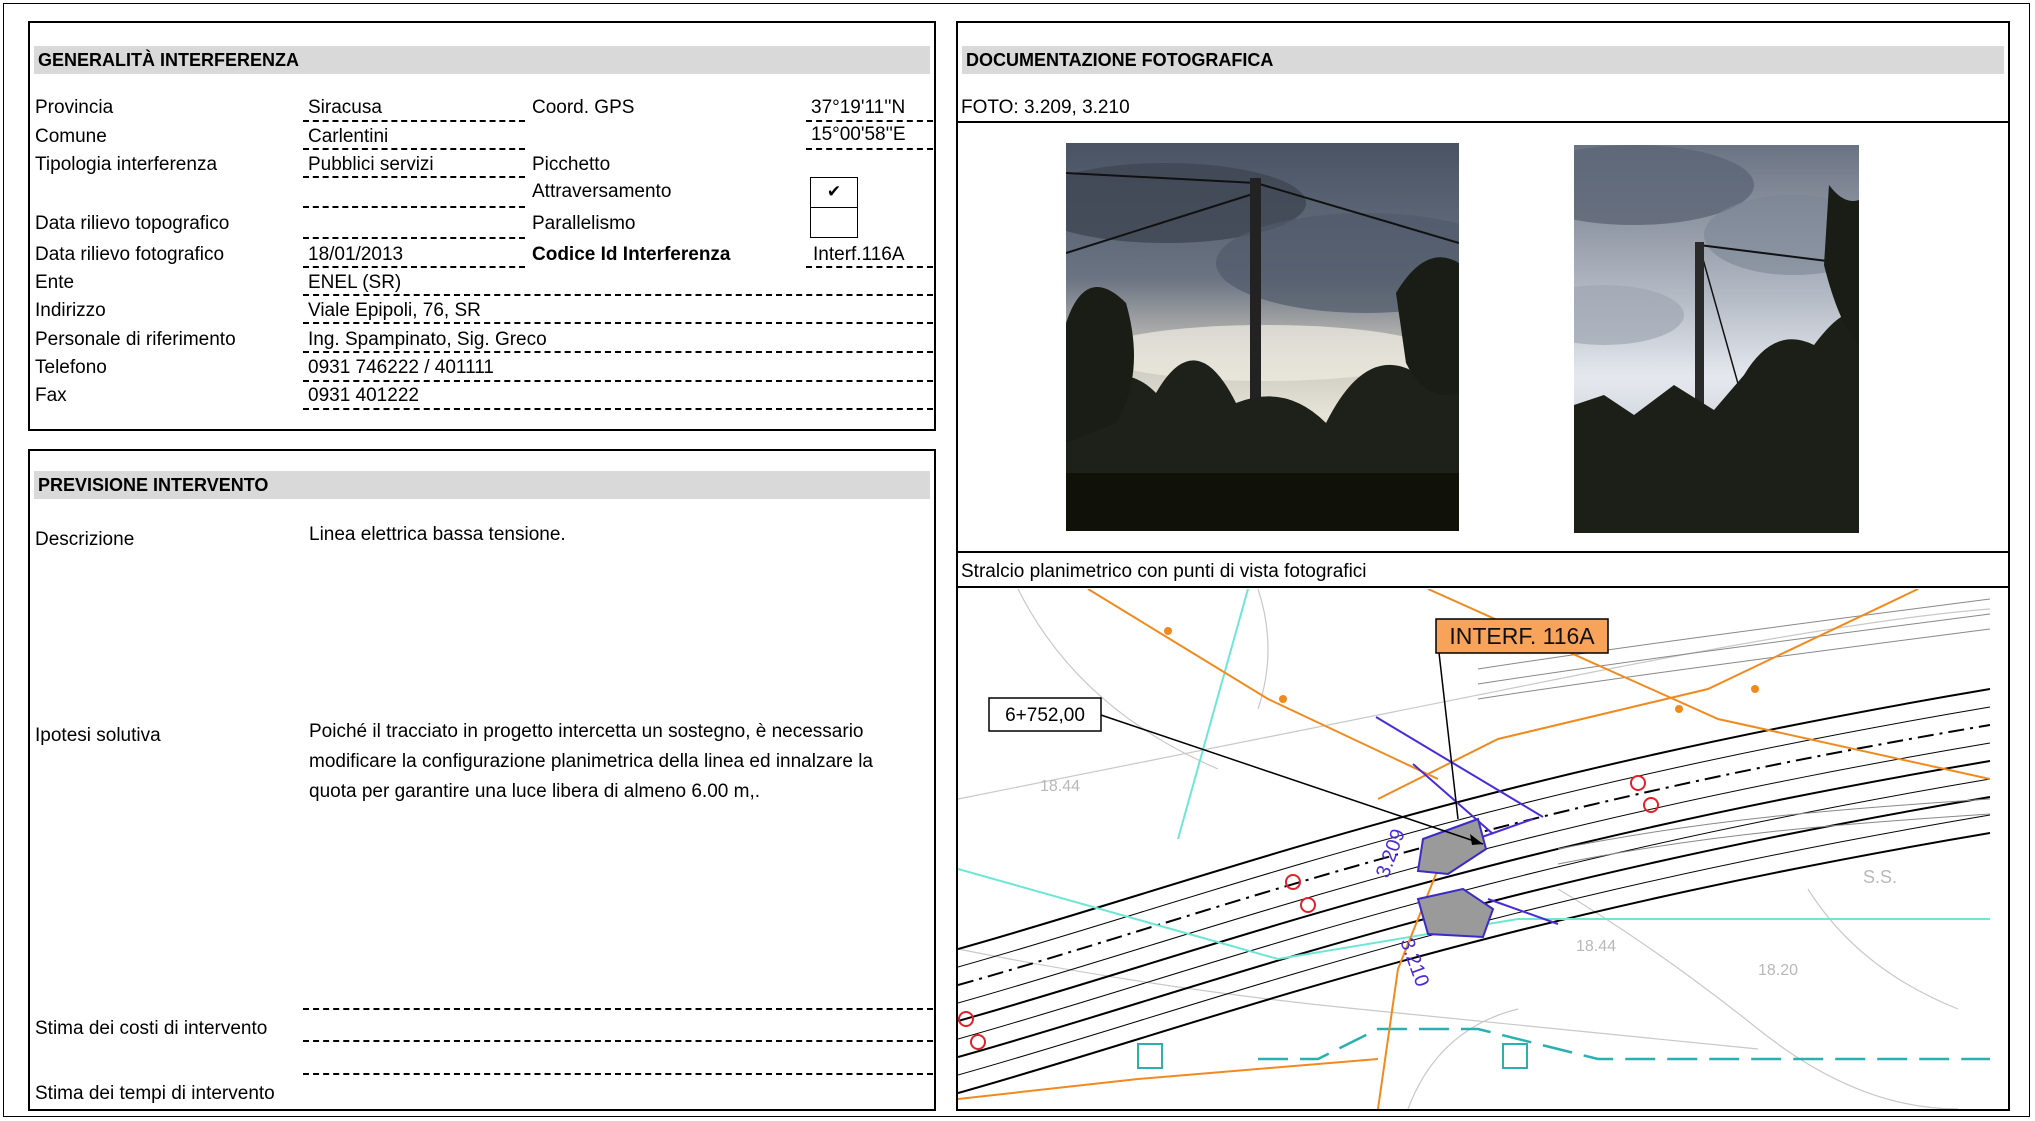 Image resolution: width=2035 pixels, height=1121 pixels. What do you see at coordinates (1045, 107) in the screenshot?
I see `foto-caption: FOTO: 3.209, 3.210` at bounding box center [1045, 107].